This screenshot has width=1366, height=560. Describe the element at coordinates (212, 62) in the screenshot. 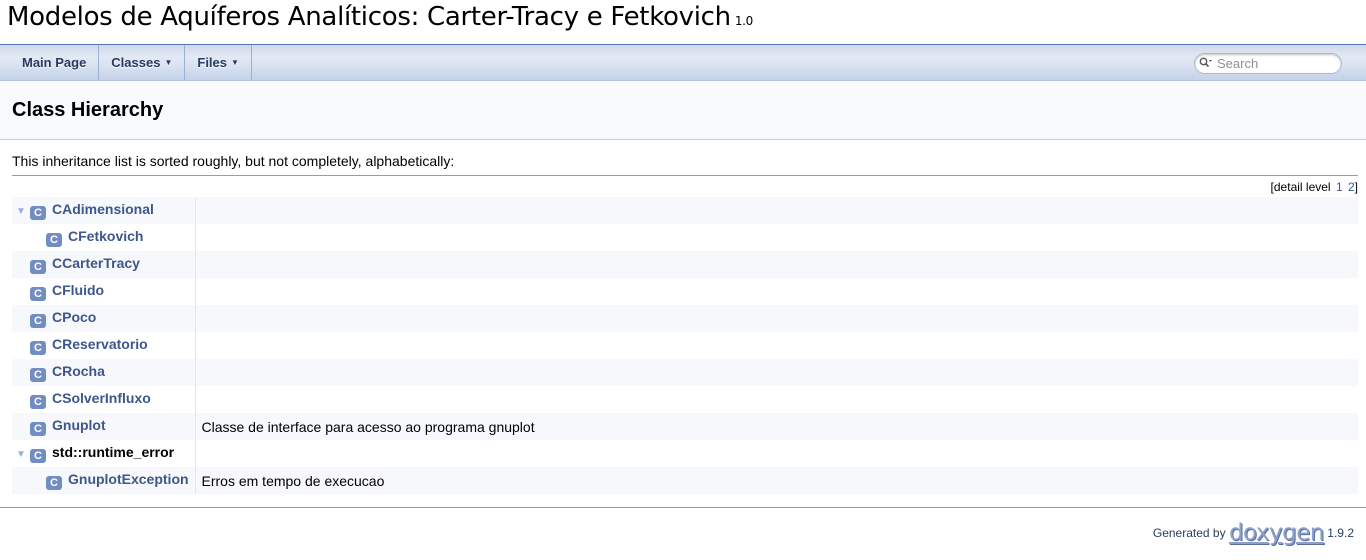

I see `nav-files-label: Files` at that location.